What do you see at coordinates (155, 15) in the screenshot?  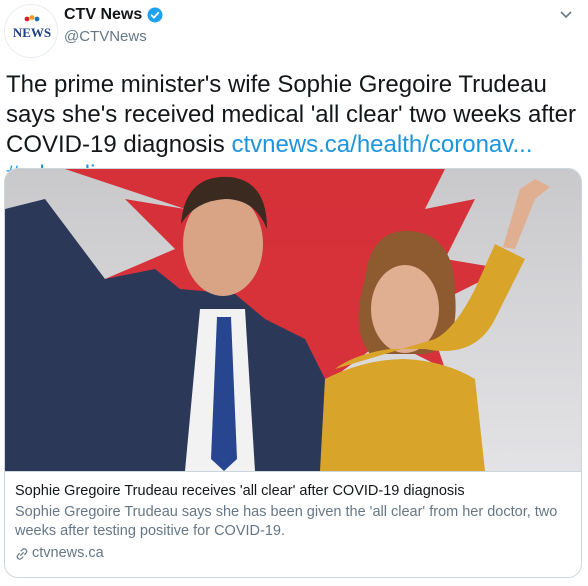 I see `verified-badge-icon` at bounding box center [155, 15].